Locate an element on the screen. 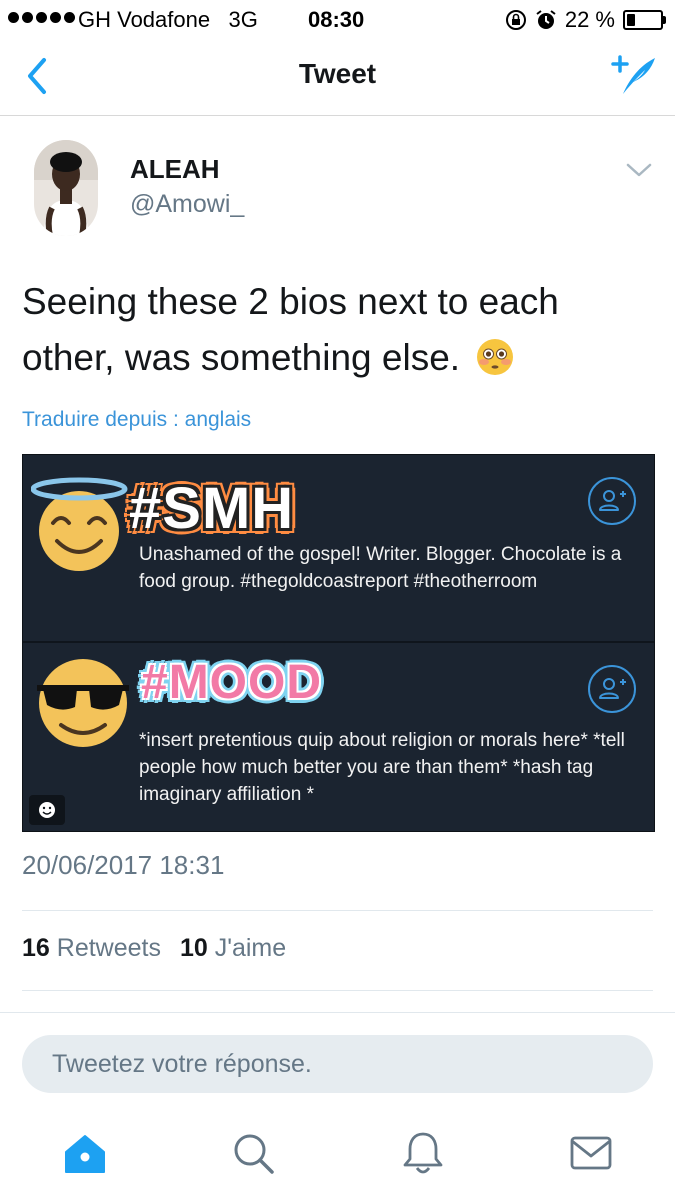 This screenshot has height=1200, width=675. smiling-face-with-sunglasses-icon is located at coordinates (83, 703).